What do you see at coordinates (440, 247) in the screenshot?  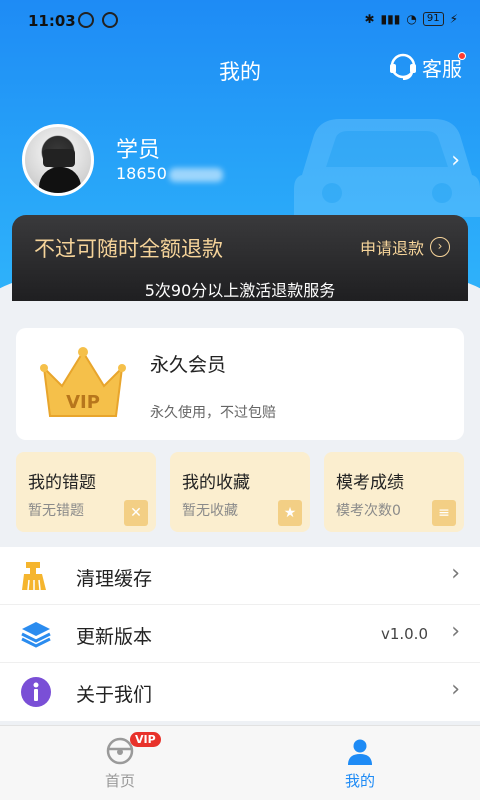 I see `chevron-right-circle-icon: ›` at bounding box center [440, 247].